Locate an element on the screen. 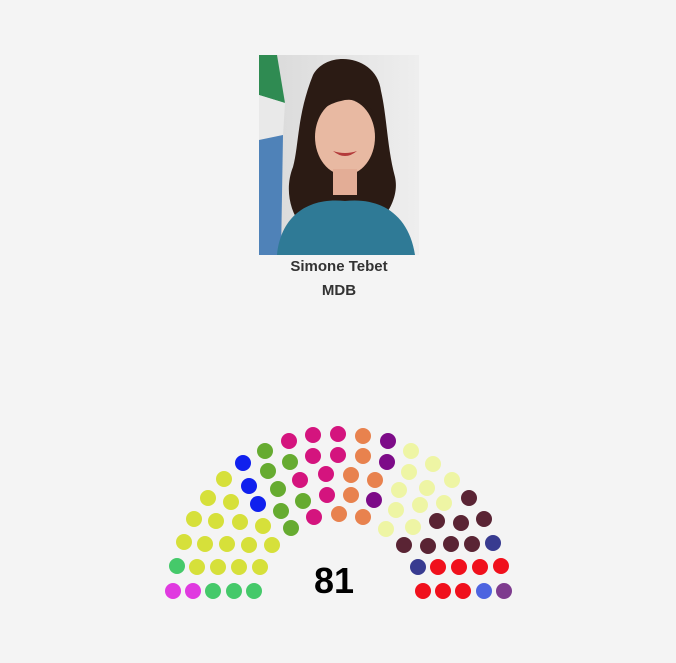 The image size is (676, 663). total-seats-count: 81 is located at coordinates (334, 580).